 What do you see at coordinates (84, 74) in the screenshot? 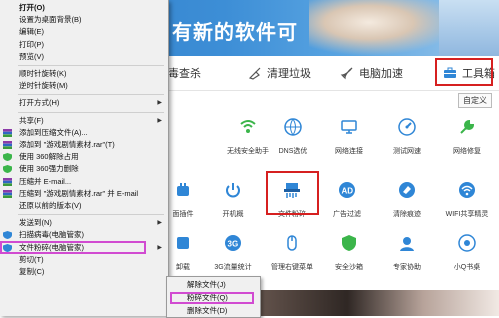
I see `context-menu-item: 顺时针旋转(K)` at bounding box center [84, 74].